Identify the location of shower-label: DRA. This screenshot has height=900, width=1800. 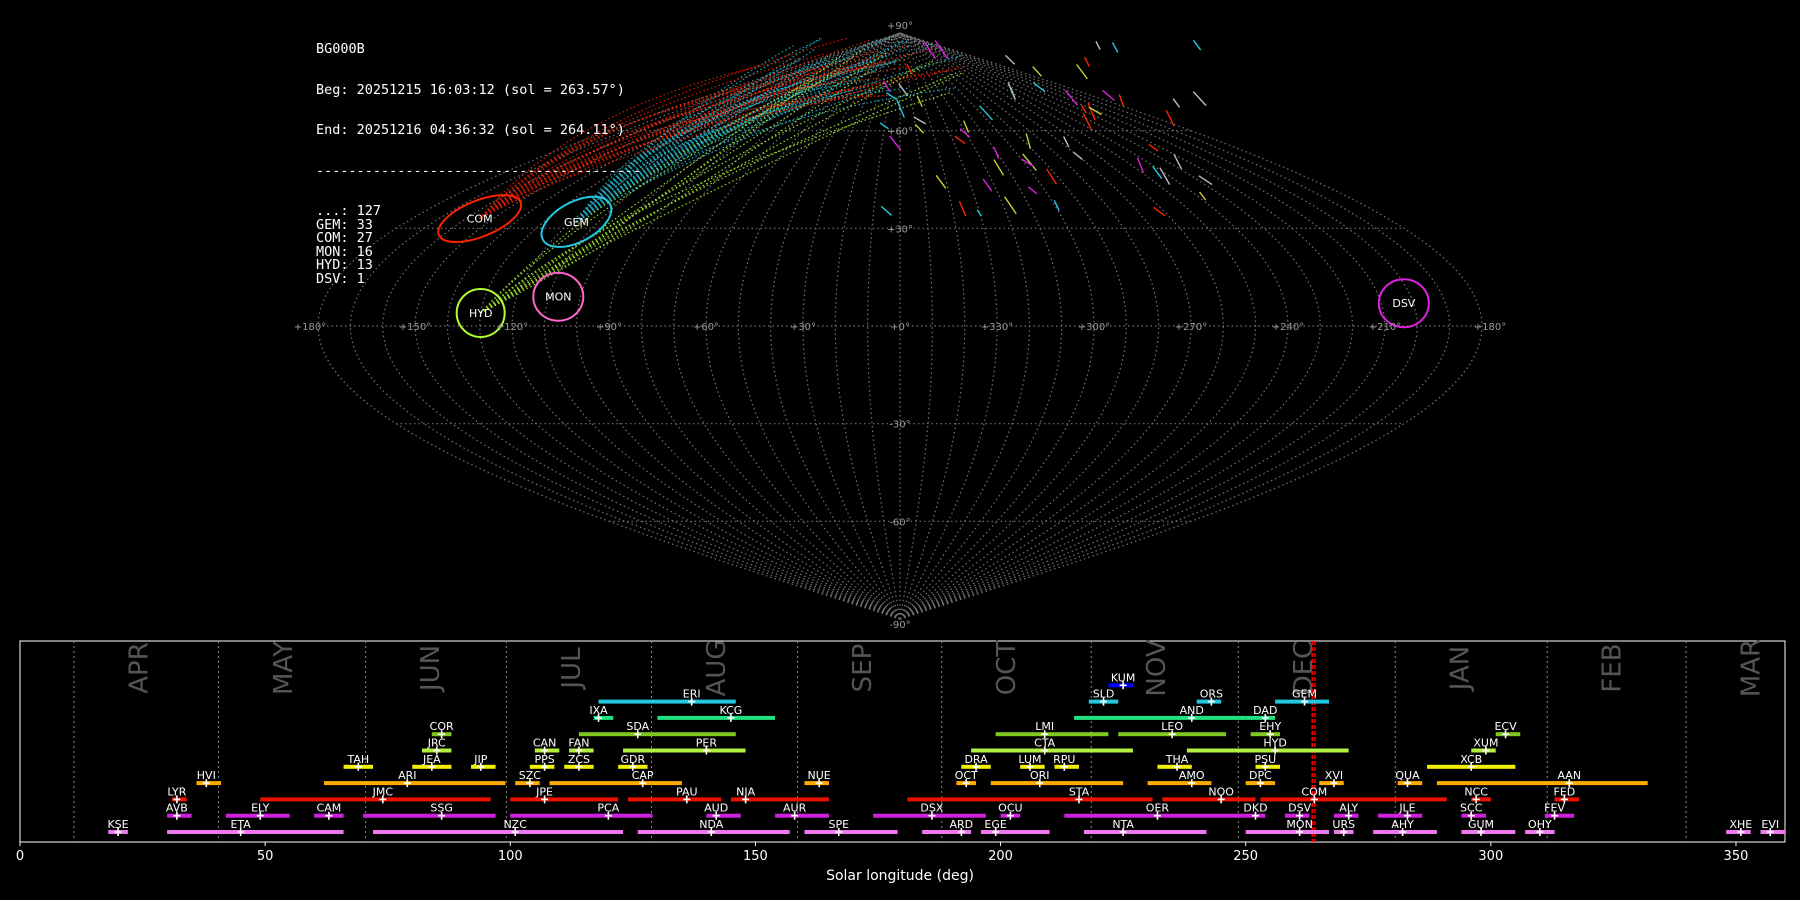
(976, 759).